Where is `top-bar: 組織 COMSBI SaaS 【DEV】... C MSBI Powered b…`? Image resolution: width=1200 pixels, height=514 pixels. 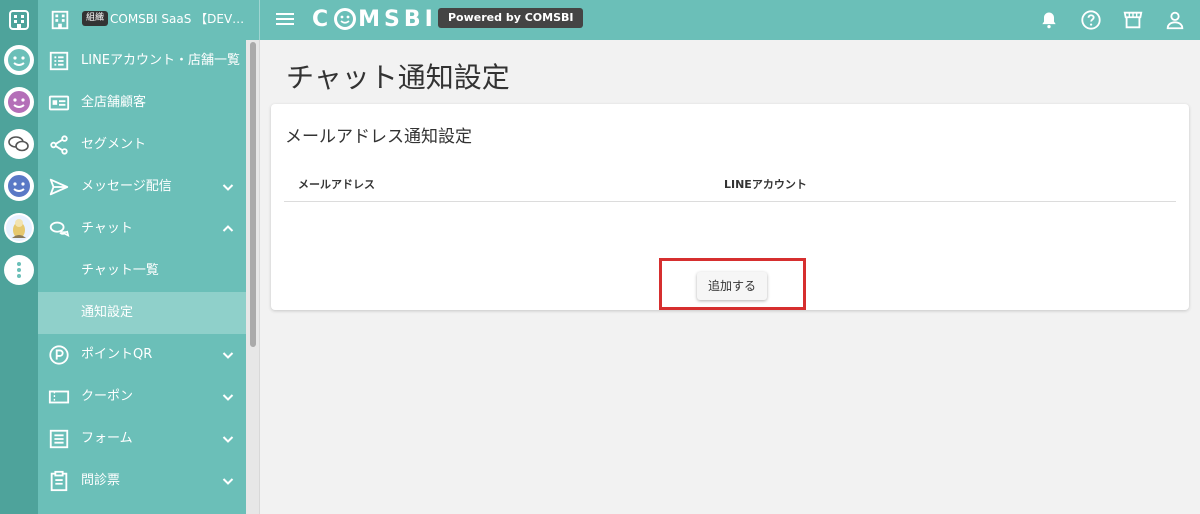
top-bar: 組織 COMSBI SaaS 【DEV】... C MSBI Powered b… is located at coordinates (600, 20).